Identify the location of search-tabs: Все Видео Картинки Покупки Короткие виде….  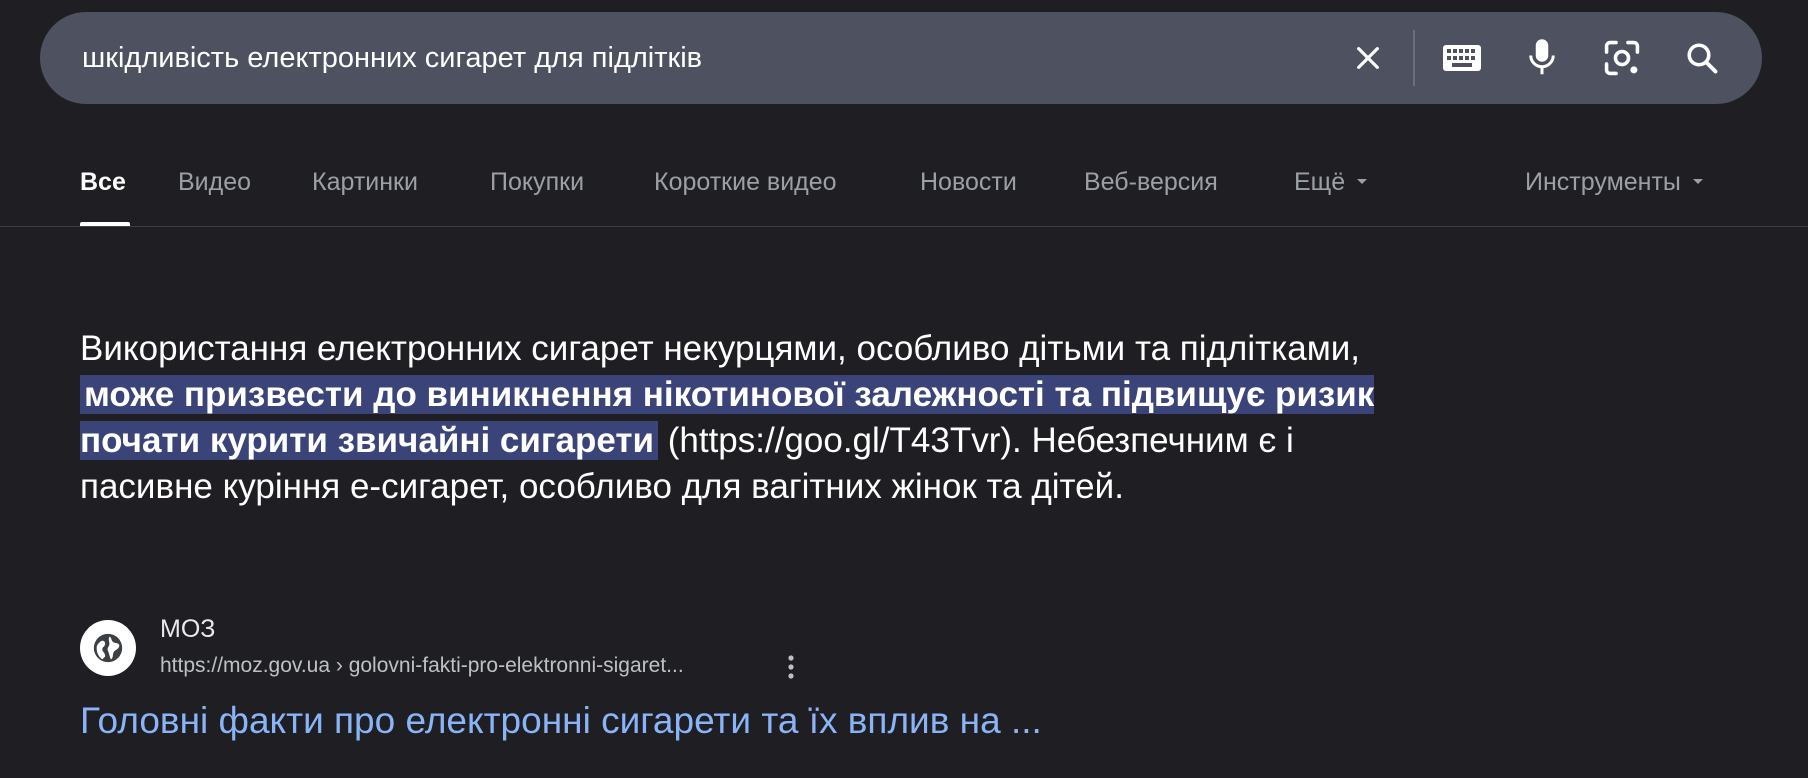
(904, 188).